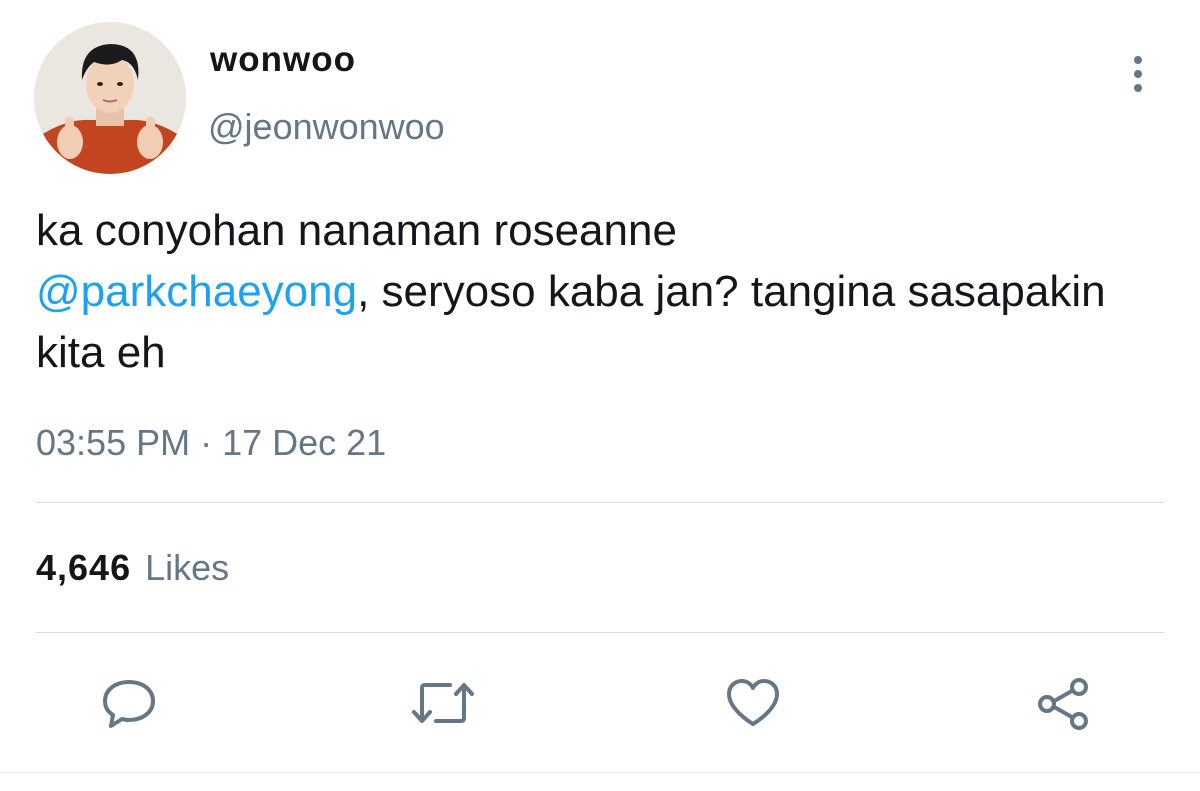  Describe the element at coordinates (356, 230) in the screenshot. I see `tweet-text-before: ka conyohan nanaman roseanne` at that location.